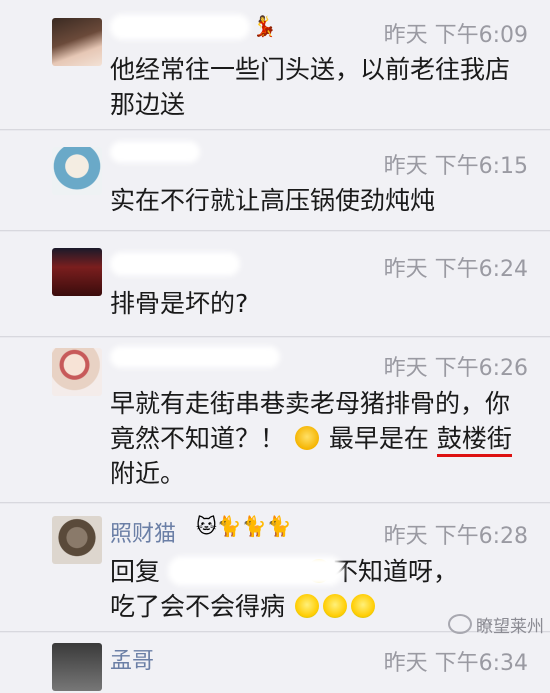 This screenshot has height=693, width=550. I want to click on message-text: 实在不行就让高压锅使劲炖炖, so click(273, 200).